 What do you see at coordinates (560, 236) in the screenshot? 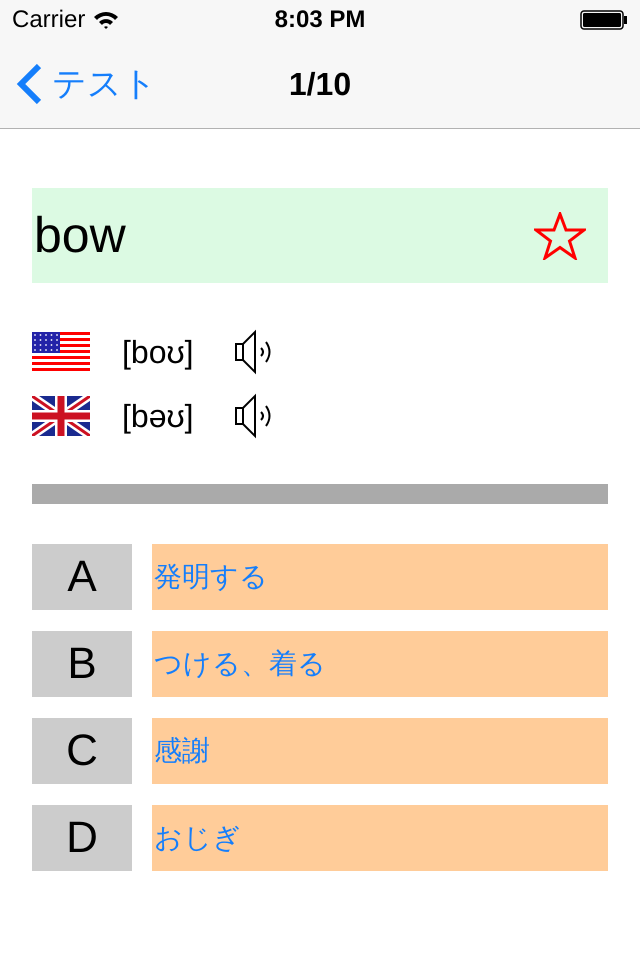
I see `star-icon` at bounding box center [560, 236].